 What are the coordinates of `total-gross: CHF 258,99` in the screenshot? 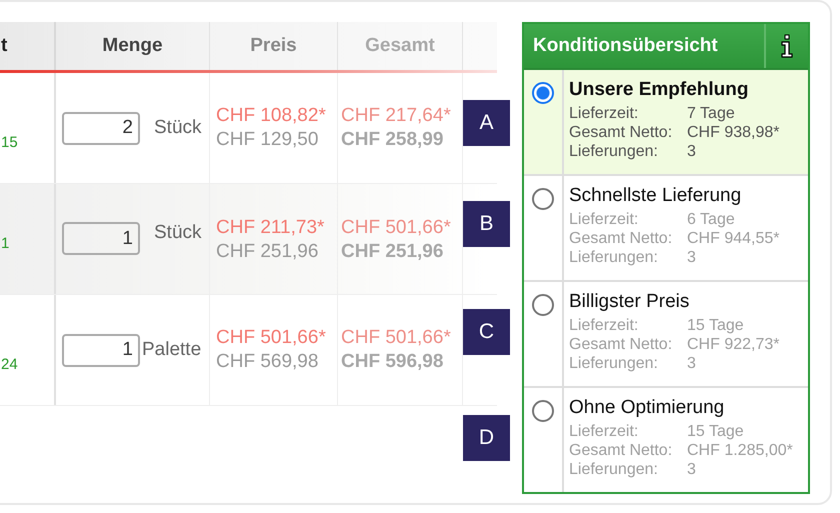 It's located at (392, 140).